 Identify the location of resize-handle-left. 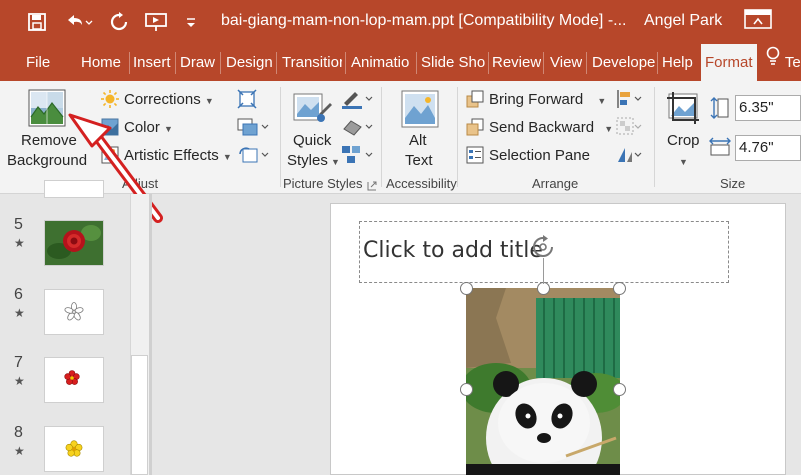
(466, 389).